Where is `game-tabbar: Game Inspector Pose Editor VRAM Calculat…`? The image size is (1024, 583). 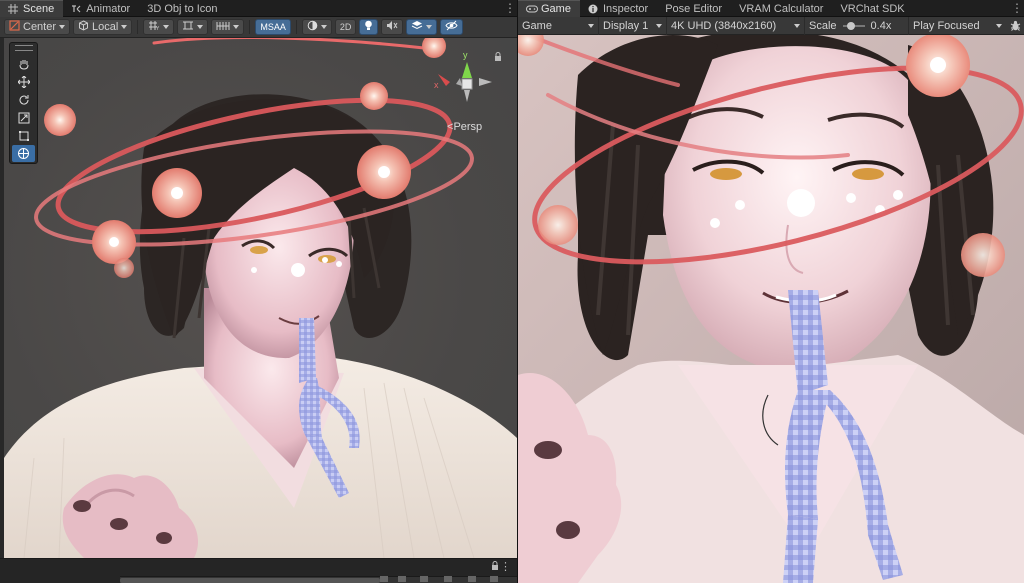 game-tabbar: Game Inspector Pose Editor VRAM Calculat… is located at coordinates (771, 8).